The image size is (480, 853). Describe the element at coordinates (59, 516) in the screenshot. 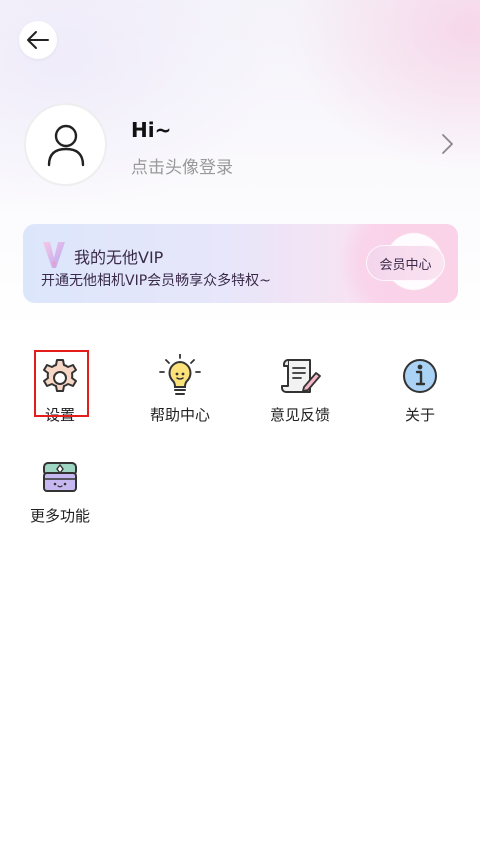

I see `more-features-label: 更多功能` at that location.